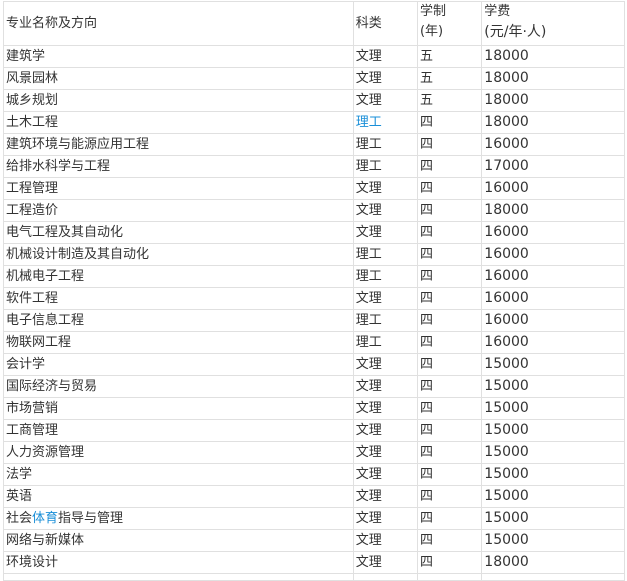 The image size is (627, 581). I want to click on table-row: 会计学 文理四 15000, so click(314, 364).